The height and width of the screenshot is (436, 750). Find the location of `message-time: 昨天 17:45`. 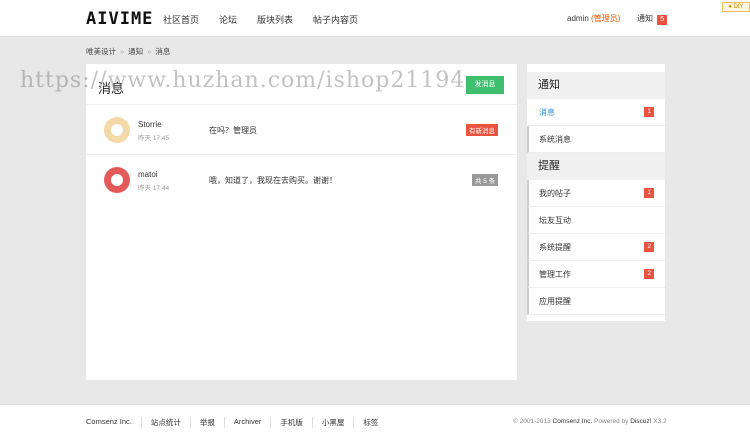

message-time: 昨天 17:45 is located at coordinates (154, 138).